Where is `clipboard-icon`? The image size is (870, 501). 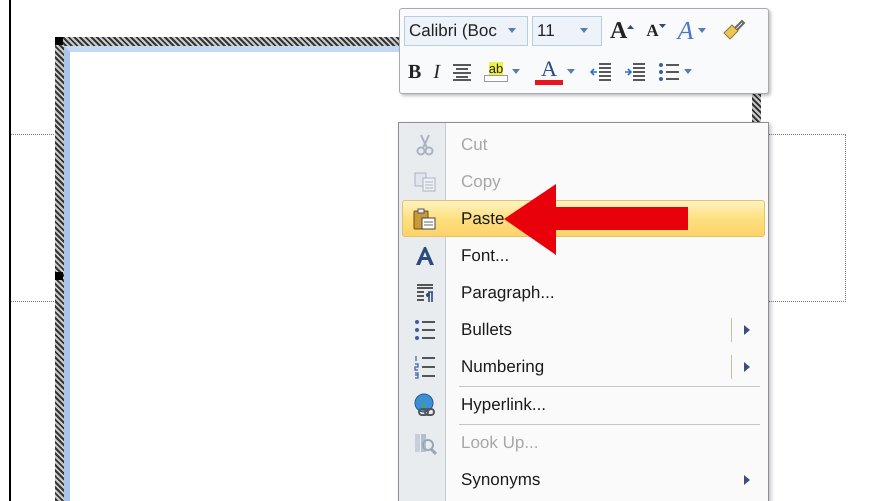
clipboard-icon is located at coordinates (425, 219).